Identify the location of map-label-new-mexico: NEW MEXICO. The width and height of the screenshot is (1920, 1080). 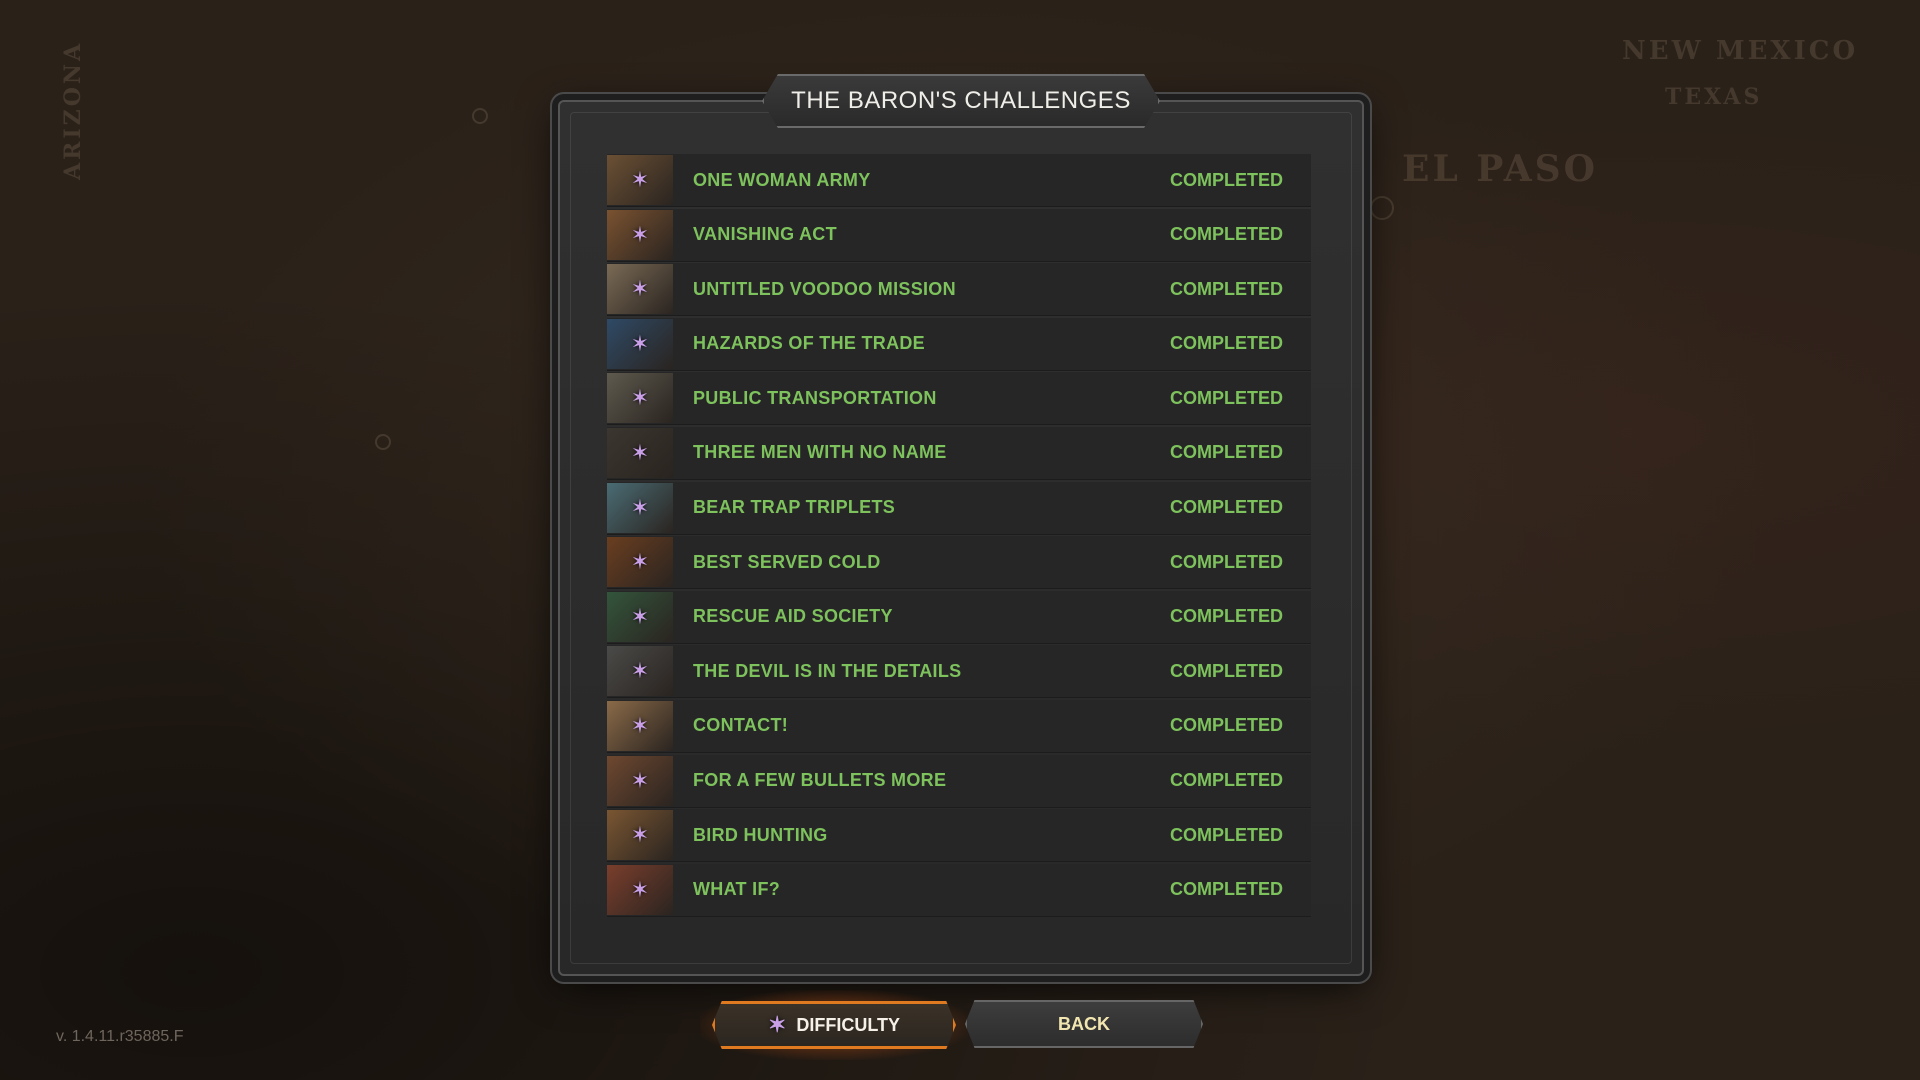
(1740, 51).